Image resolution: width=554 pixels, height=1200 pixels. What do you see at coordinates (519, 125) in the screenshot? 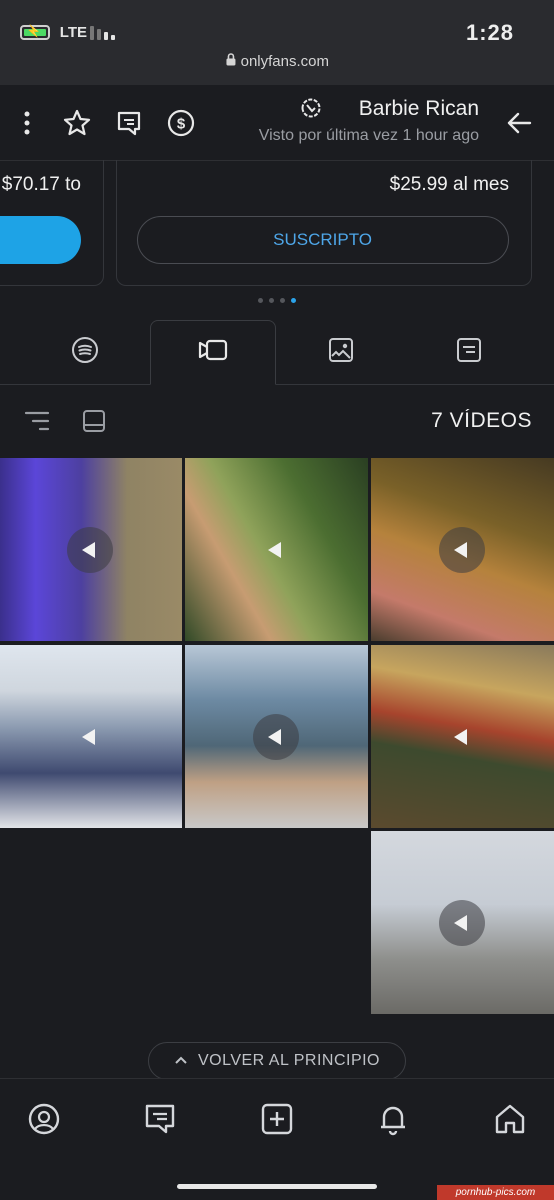
I see `back-arrow-icon` at bounding box center [519, 125].